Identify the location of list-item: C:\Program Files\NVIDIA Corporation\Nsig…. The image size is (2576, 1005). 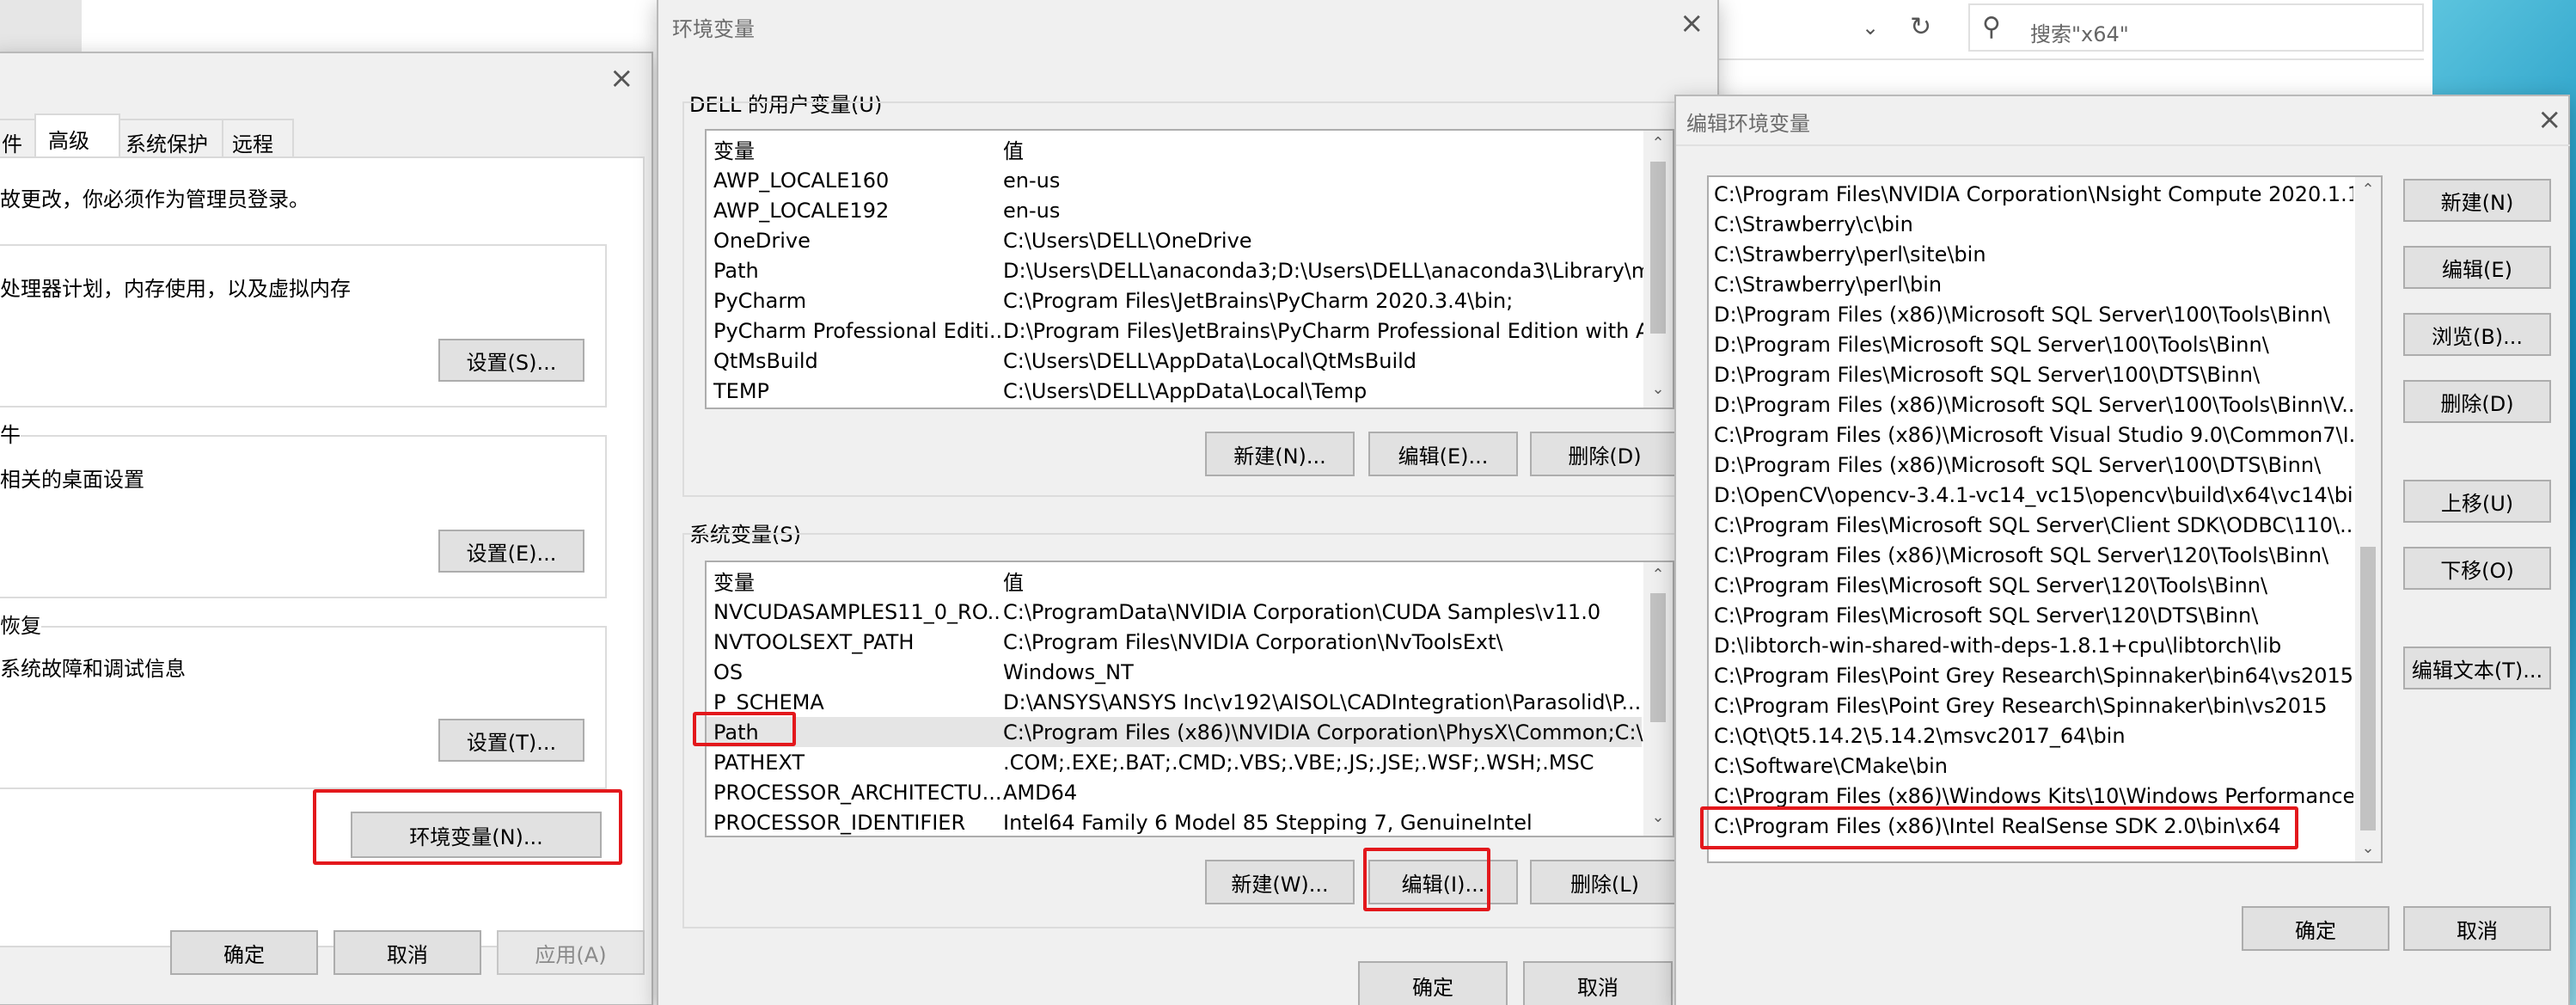
(2031, 194).